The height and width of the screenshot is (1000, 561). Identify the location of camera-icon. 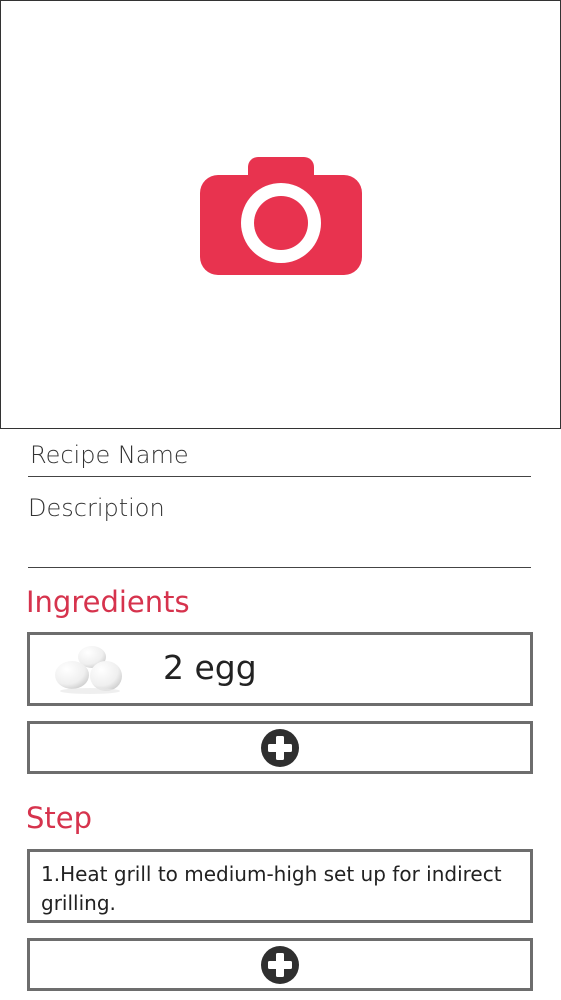
(281, 216).